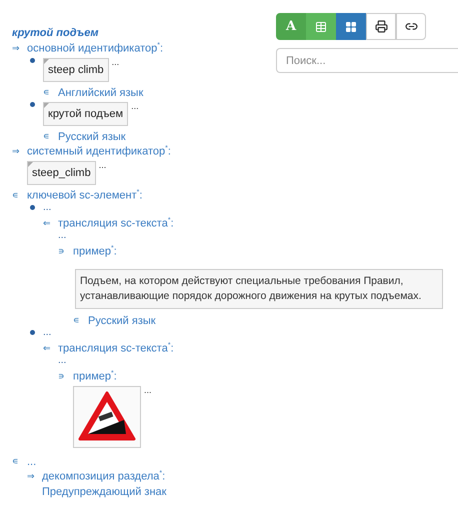 This screenshot has width=458, height=516. Describe the element at coordinates (104, 476) in the screenshot. I see `relation-label: декомпозиция раздела$^{*}$:` at that location.